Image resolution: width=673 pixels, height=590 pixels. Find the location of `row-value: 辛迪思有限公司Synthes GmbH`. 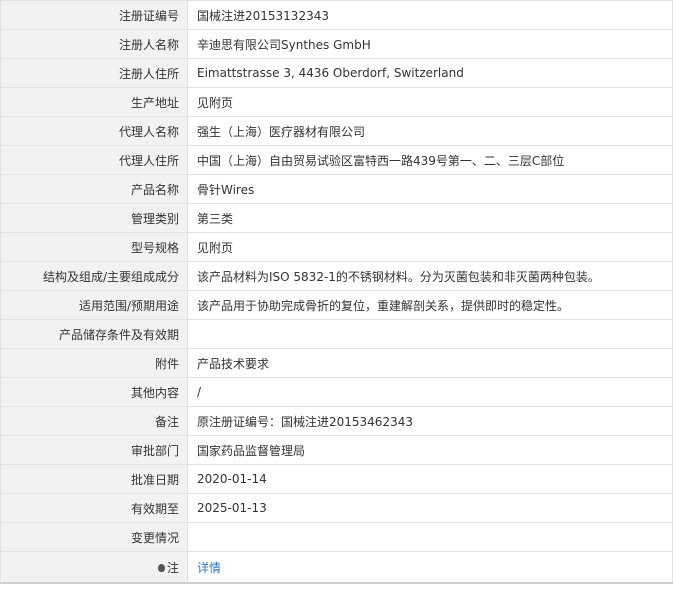

row-value: 辛迪思有限公司Synthes GmbH is located at coordinates (430, 44).